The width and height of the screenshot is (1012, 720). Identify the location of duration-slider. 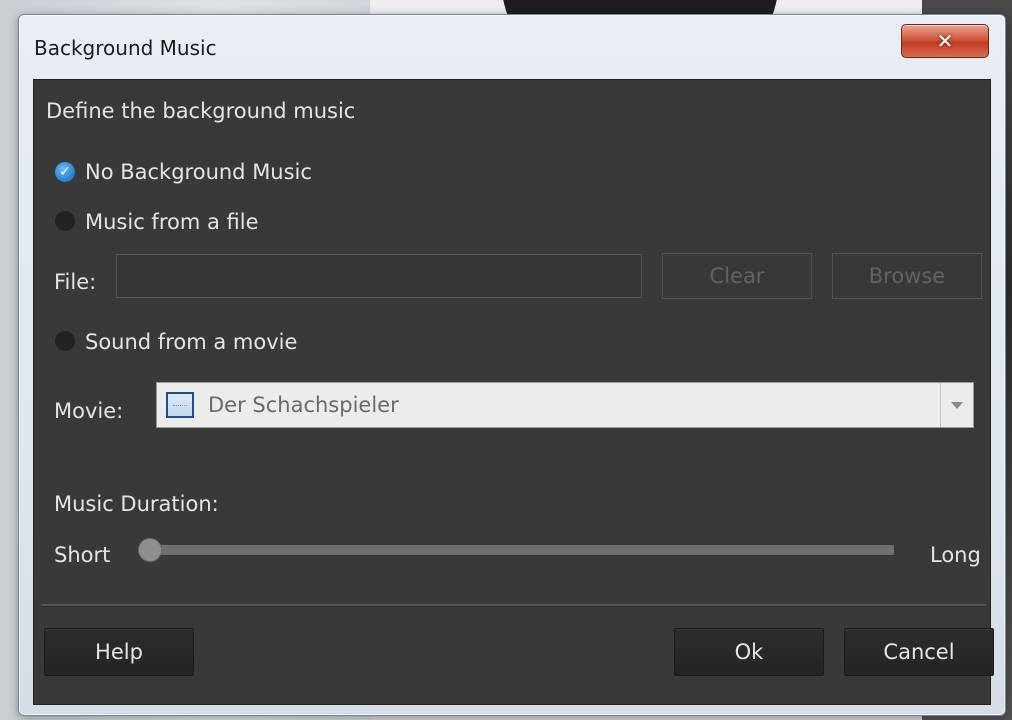
(522, 550).